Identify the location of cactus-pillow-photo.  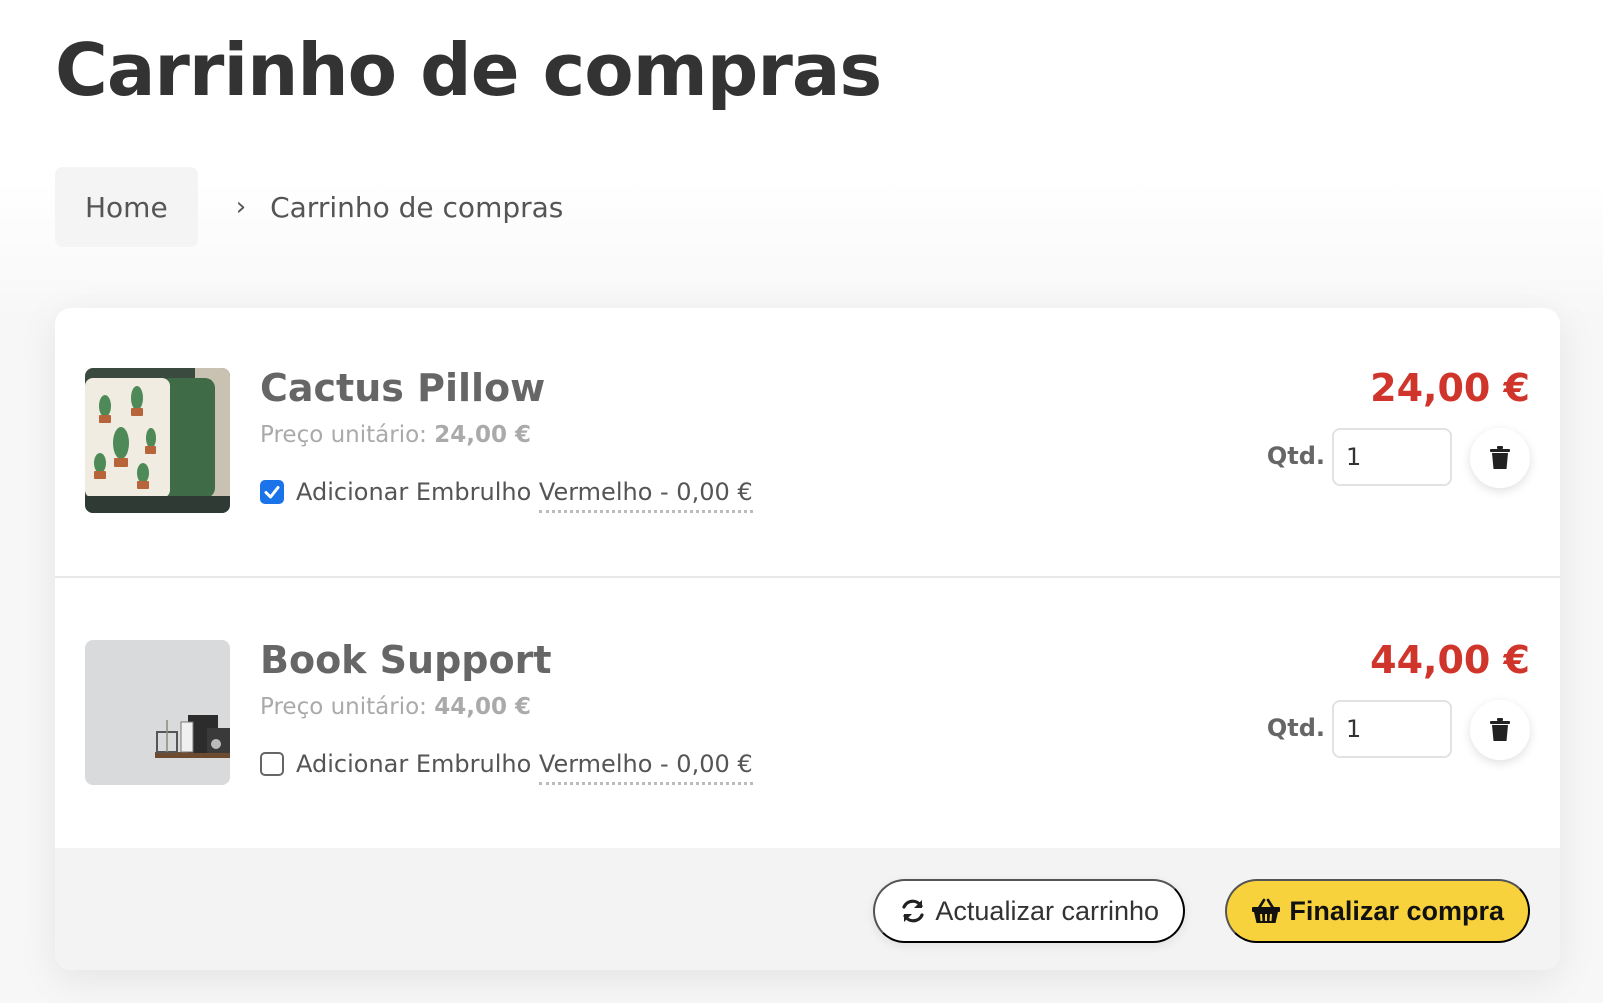
(157, 440).